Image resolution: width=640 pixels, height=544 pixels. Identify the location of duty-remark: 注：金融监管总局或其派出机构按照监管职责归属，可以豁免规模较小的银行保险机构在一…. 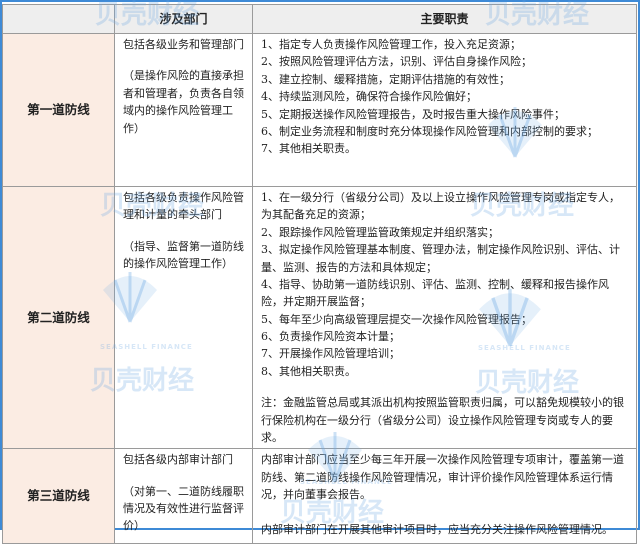
(442, 420).